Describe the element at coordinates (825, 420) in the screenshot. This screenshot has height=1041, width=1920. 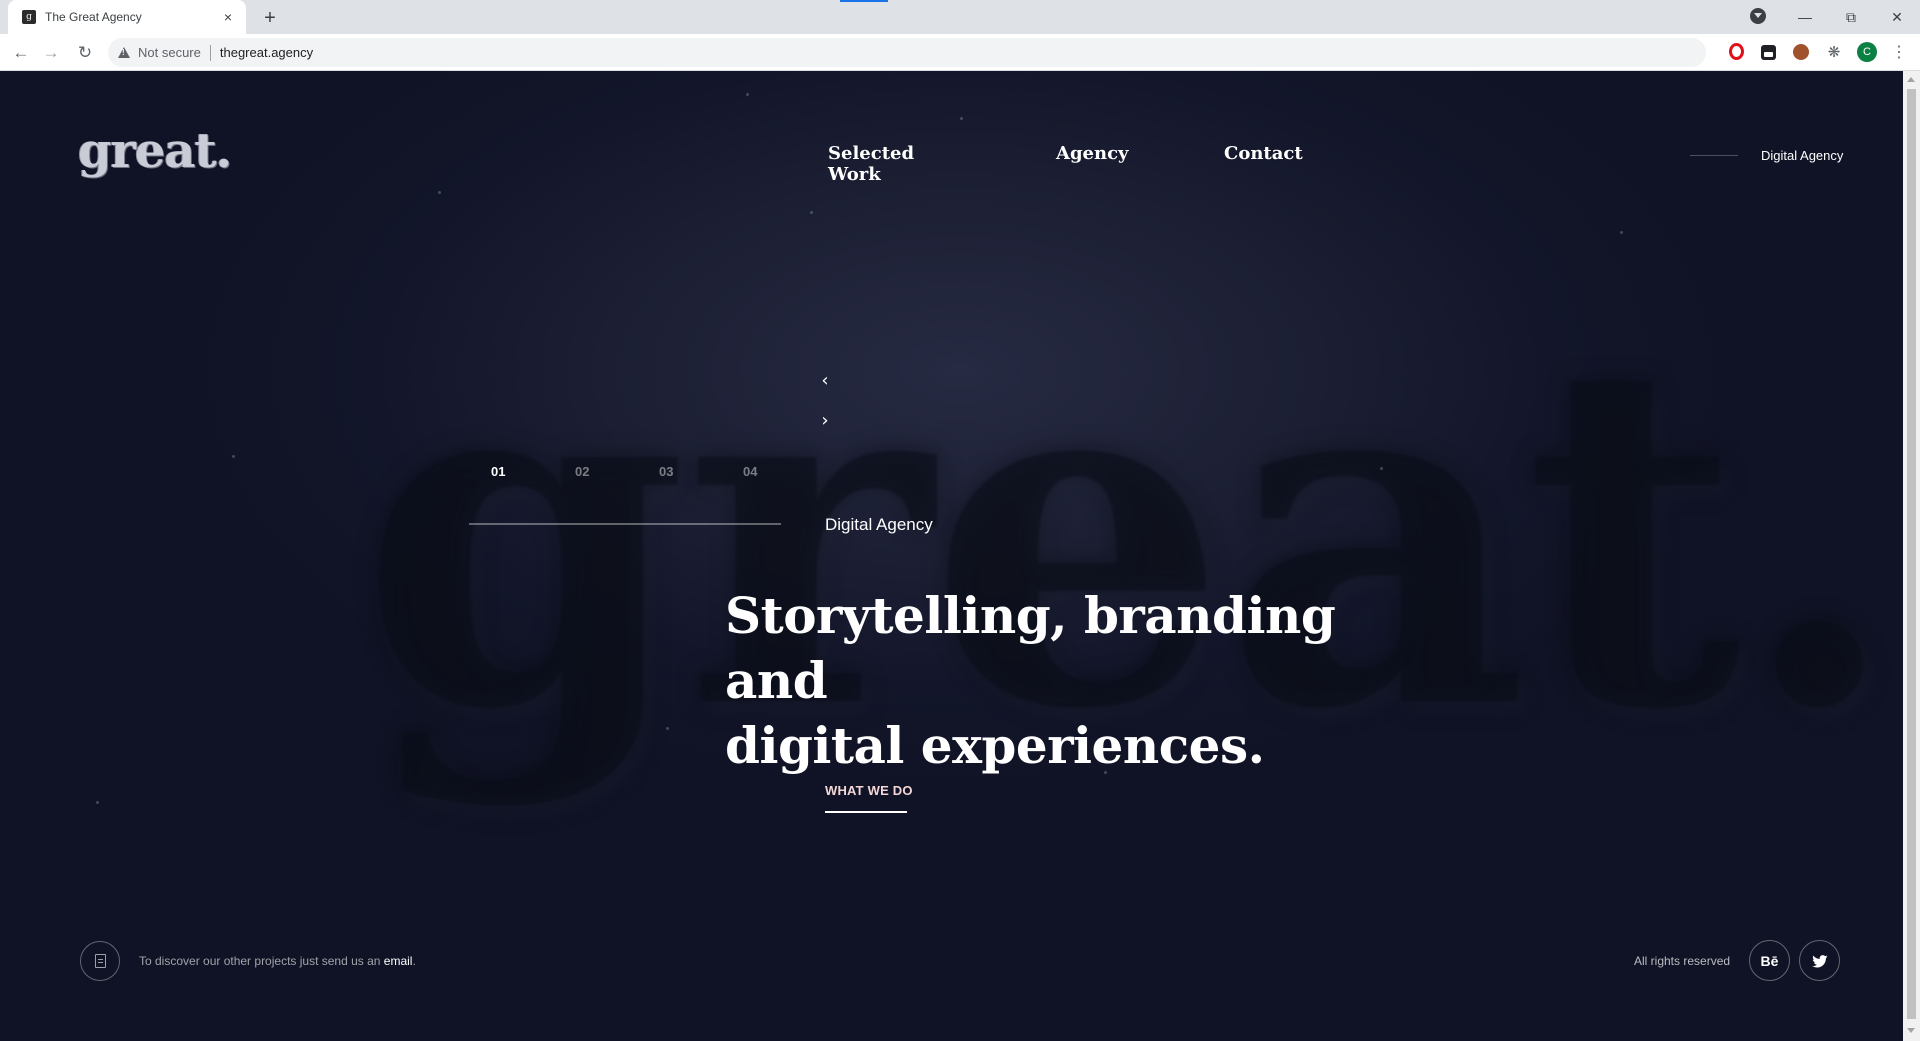
I see `slider-next-chevron-icon: ›` at that location.